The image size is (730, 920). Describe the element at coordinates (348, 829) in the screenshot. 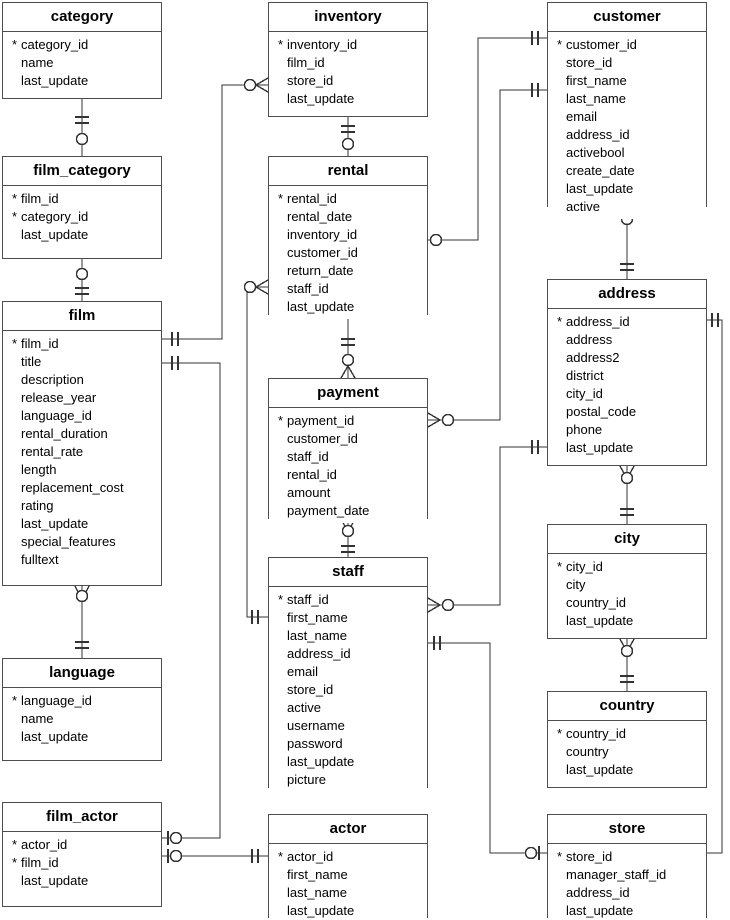

I see `entity-title-actor: actor` at that location.